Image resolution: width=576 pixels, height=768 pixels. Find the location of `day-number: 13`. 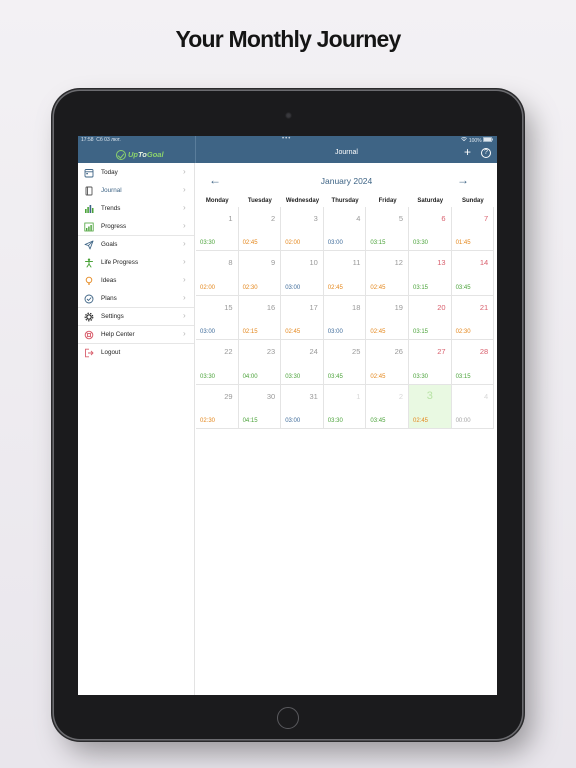

day-number: 13 is located at coordinates (441, 263).